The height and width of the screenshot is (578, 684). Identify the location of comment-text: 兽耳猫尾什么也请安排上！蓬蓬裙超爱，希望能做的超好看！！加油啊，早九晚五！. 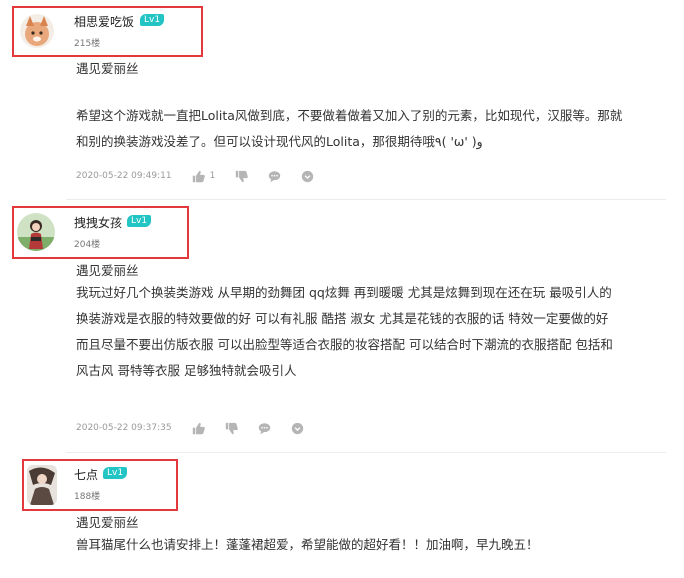
(376, 545).